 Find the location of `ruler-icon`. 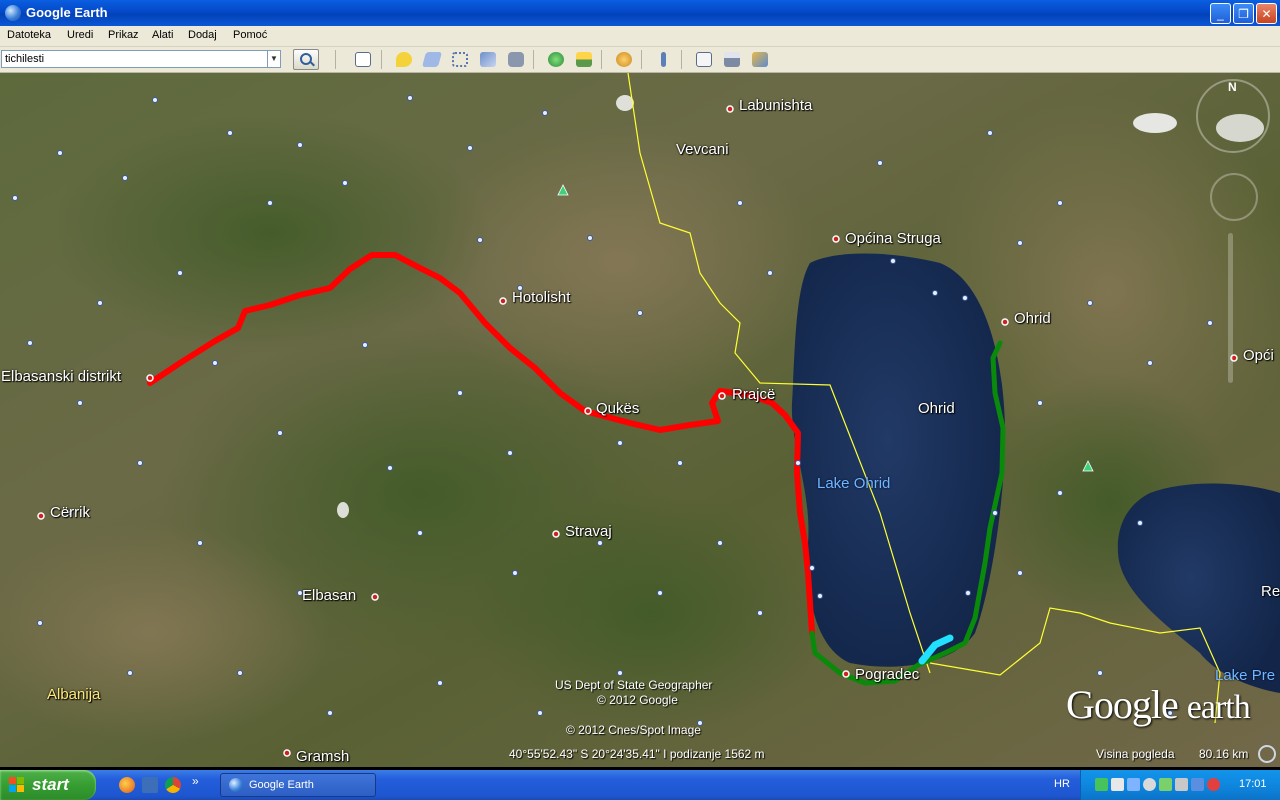

ruler-icon is located at coordinates (663, 59).